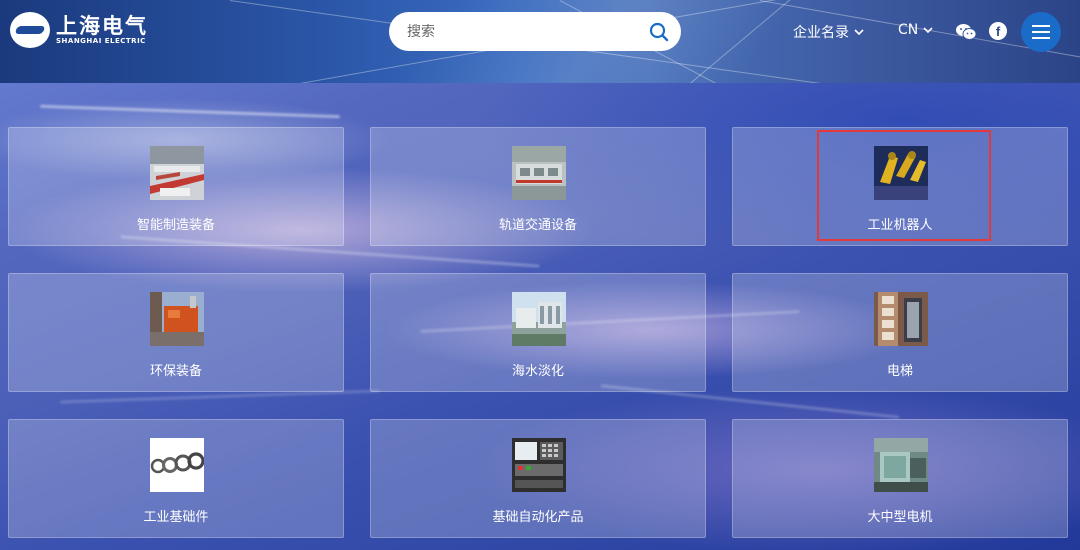 This screenshot has height=550, width=1080. Describe the element at coordinates (908, 30) in the screenshot. I see `language-label: CN` at that location.